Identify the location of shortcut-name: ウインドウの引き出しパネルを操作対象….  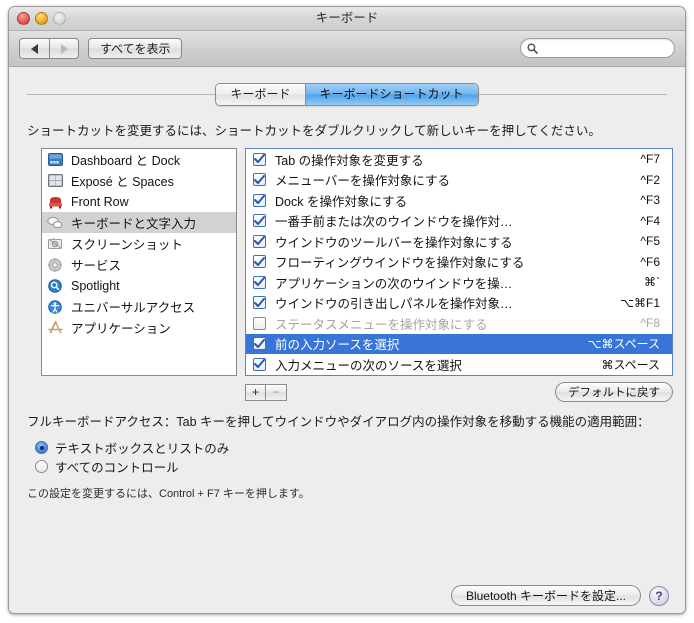
(394, 304).